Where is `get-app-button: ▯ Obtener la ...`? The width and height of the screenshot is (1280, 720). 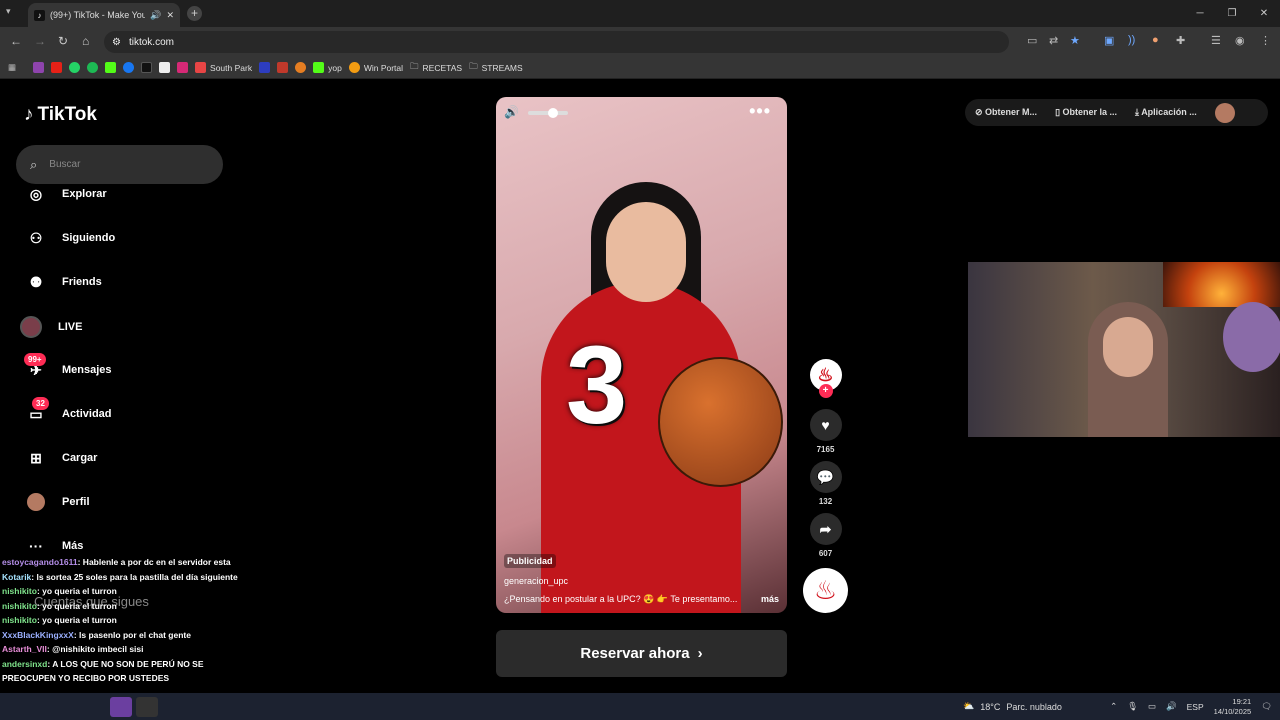
get-app-button: ▯ Obtener la ... is located at coordinates (1086, 112).